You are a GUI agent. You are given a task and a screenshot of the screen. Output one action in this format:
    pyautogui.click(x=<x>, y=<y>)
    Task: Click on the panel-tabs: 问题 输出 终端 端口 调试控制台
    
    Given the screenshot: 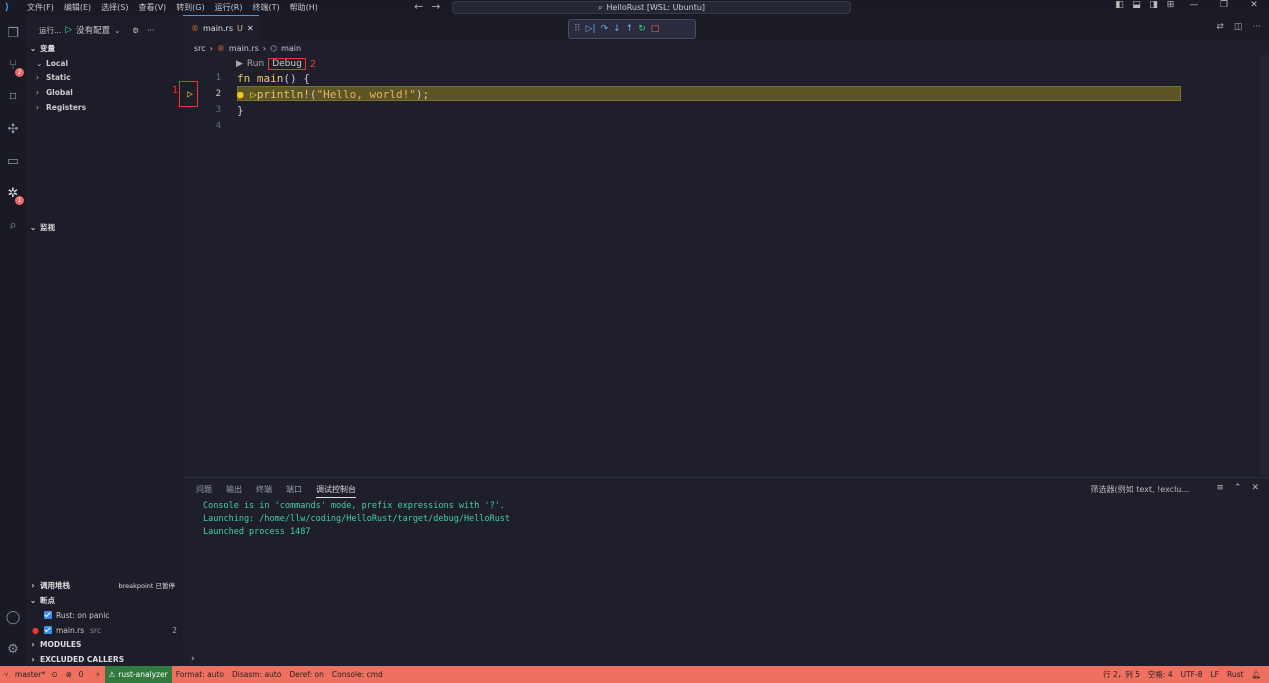 What is the action you would take?
    pyautogui.click(x=276, y=491)
    